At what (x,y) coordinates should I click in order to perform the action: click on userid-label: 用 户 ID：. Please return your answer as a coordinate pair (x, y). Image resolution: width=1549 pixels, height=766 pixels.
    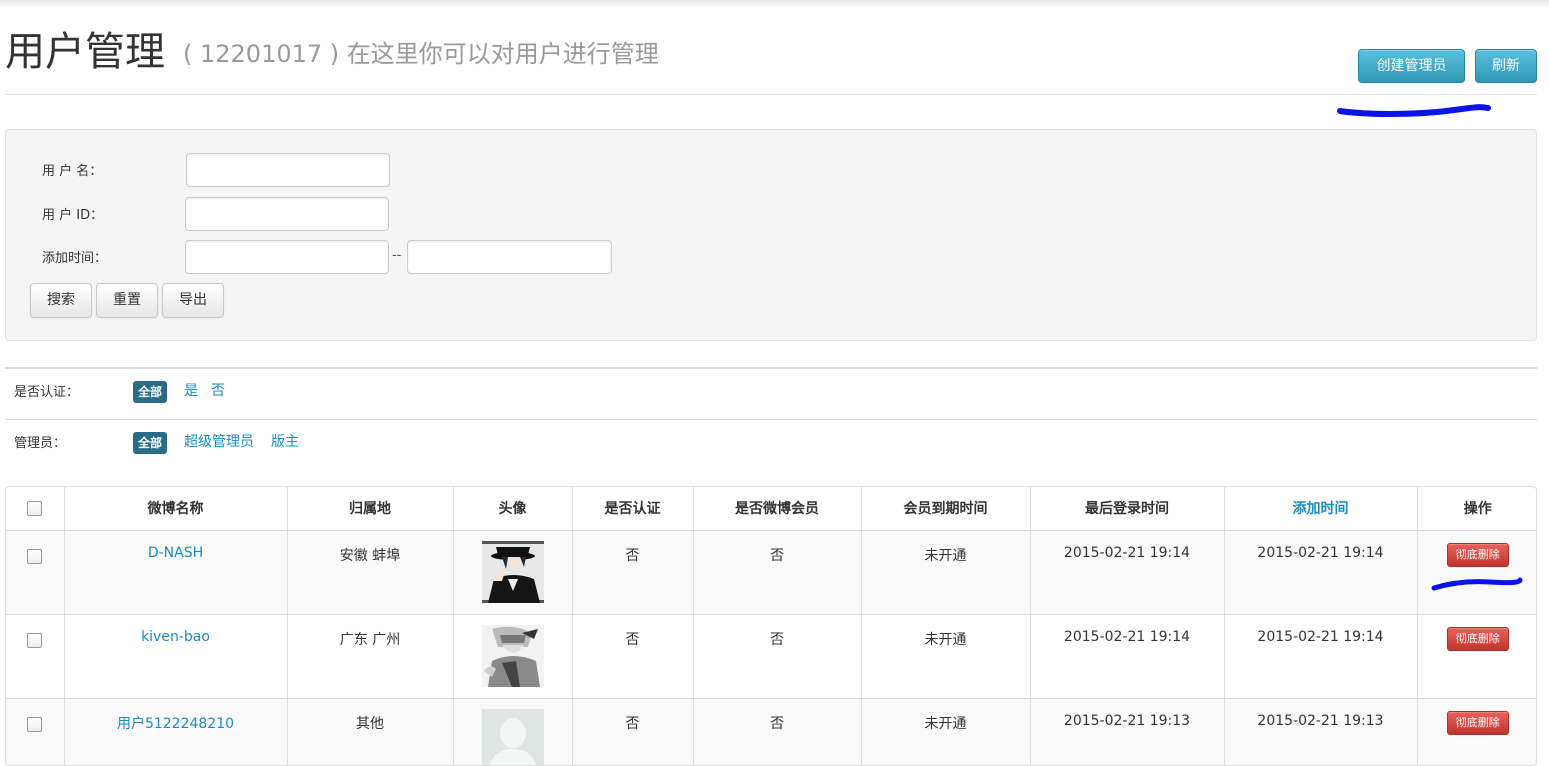
    Looking at the image, I should click on (72, 213).